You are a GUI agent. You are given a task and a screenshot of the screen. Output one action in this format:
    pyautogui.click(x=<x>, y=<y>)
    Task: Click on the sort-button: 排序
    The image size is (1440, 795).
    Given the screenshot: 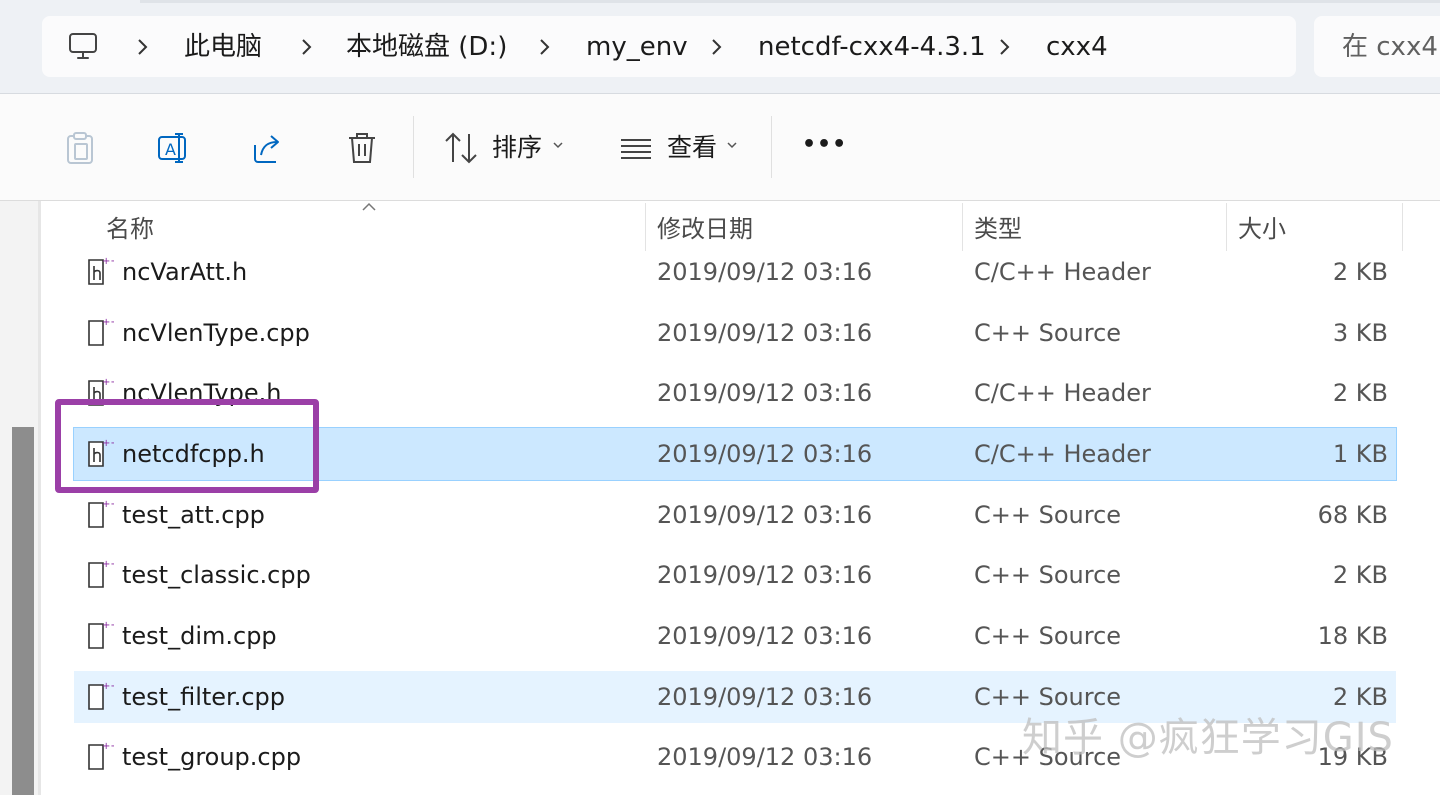 What is the action you would take?
    pyautogui.click(x=517, y=148)
    